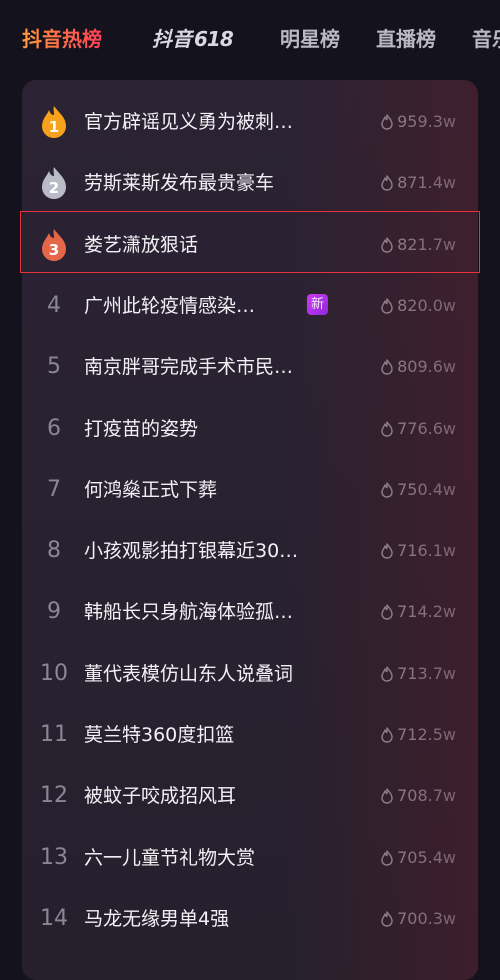 The height and width of the screenshot is (980, 500). What do you see at coordinates (250, 244) in the screenshot?
I see `hot-list-row: 3 娄艺潇放狠话 821.7w` at bounding box center [250, 244].